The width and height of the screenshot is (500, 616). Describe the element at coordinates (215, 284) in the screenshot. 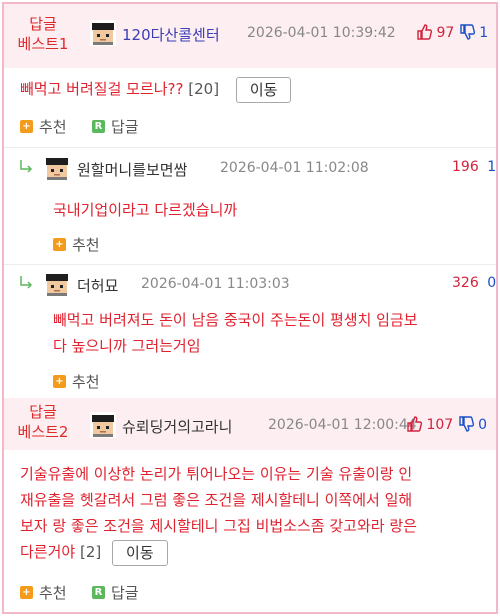

I see `comment-date: 2026-04-01 11:03:03` at that location.